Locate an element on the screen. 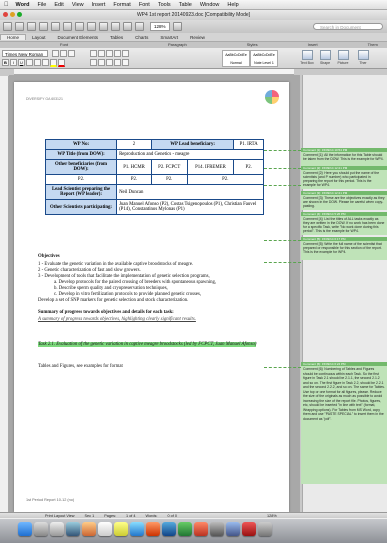 Image resolution: width=387 pixels, height=543 pixels. superscript-icon is located at coordinates (37, 62).